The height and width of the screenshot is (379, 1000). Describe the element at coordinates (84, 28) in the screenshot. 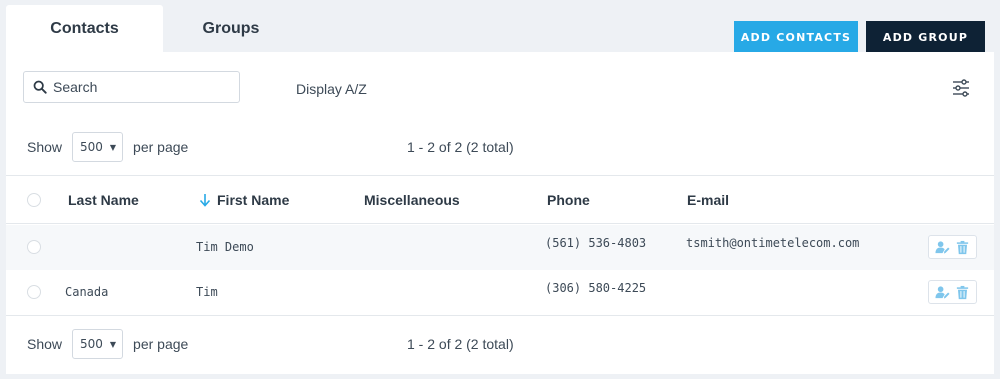

I see `tab-contacts: Contacts` at that location.